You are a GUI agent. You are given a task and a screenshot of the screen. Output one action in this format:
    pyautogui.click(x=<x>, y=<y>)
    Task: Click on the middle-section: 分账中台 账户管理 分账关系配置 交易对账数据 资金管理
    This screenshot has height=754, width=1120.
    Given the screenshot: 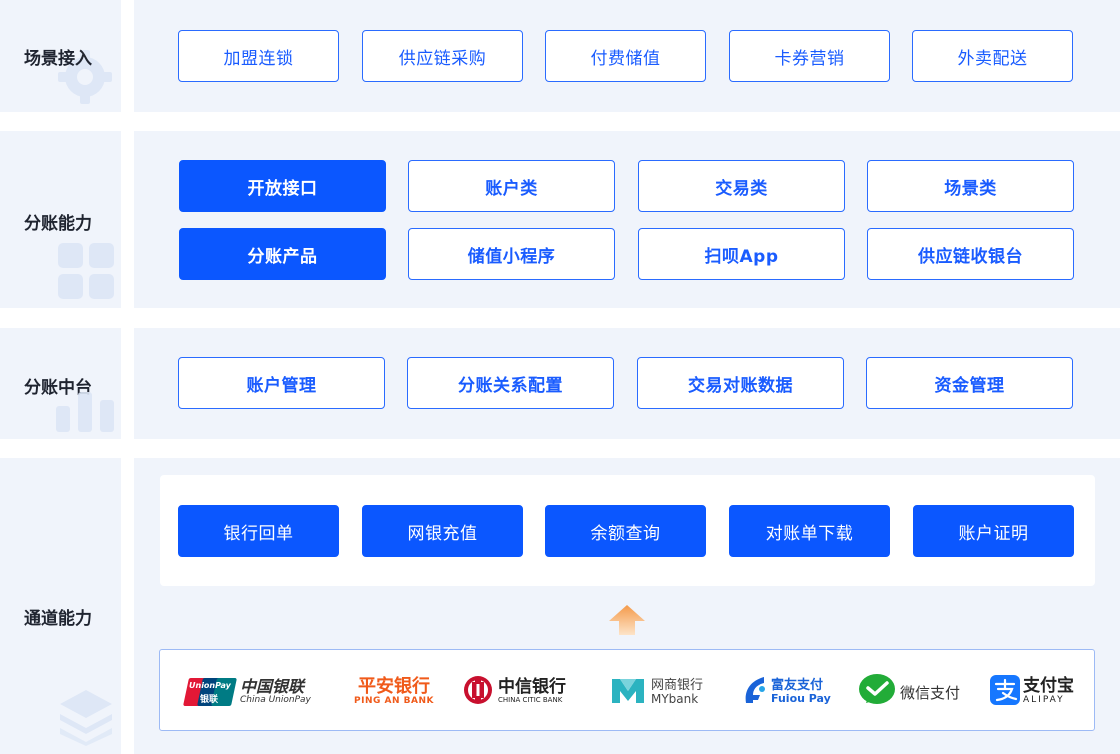 What is the action you would take?
    pyautogui.click(x=560, y=383)
    